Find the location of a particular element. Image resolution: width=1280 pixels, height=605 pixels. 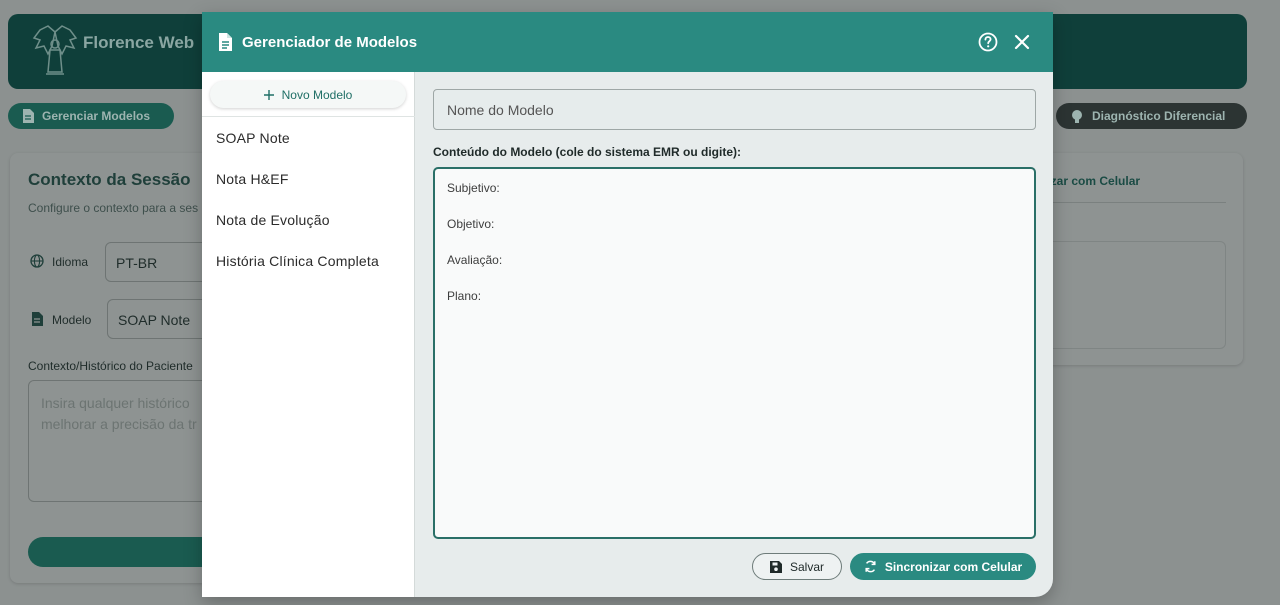

sync-icon is located at coordinates (870, 566).